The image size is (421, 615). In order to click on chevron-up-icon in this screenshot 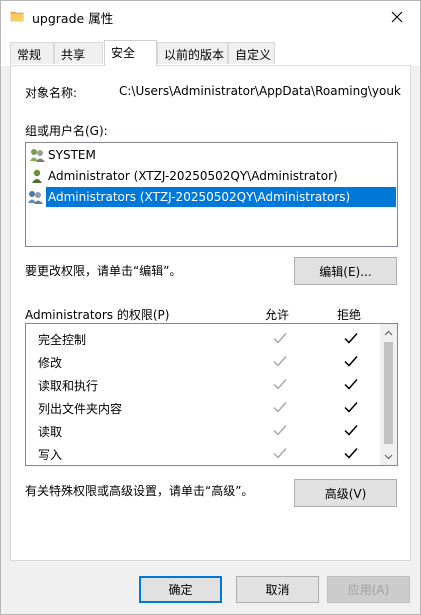, I will do `click(388, 332)`.